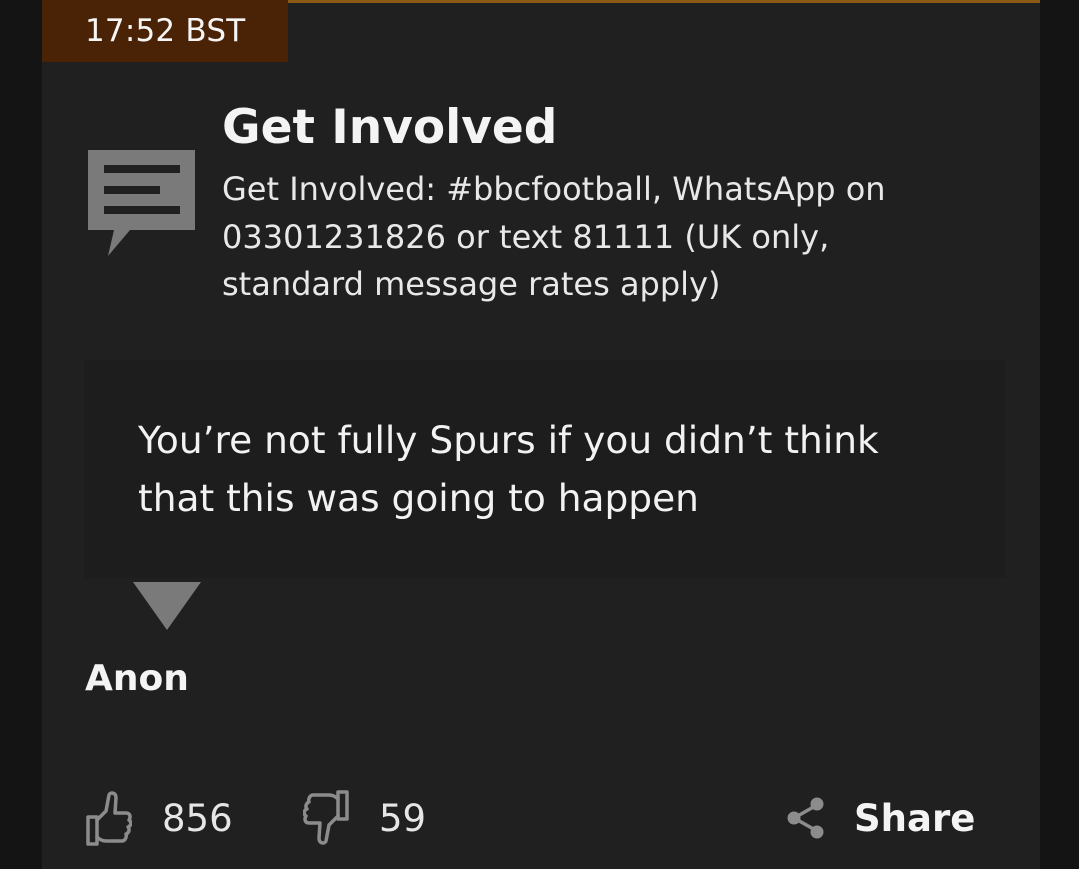 This screenshot has width=1079, height=869. What do you see at coordinates (664, 1) in the screenshot?
I see `post-accent-rule` at bounding box center [664, 1].